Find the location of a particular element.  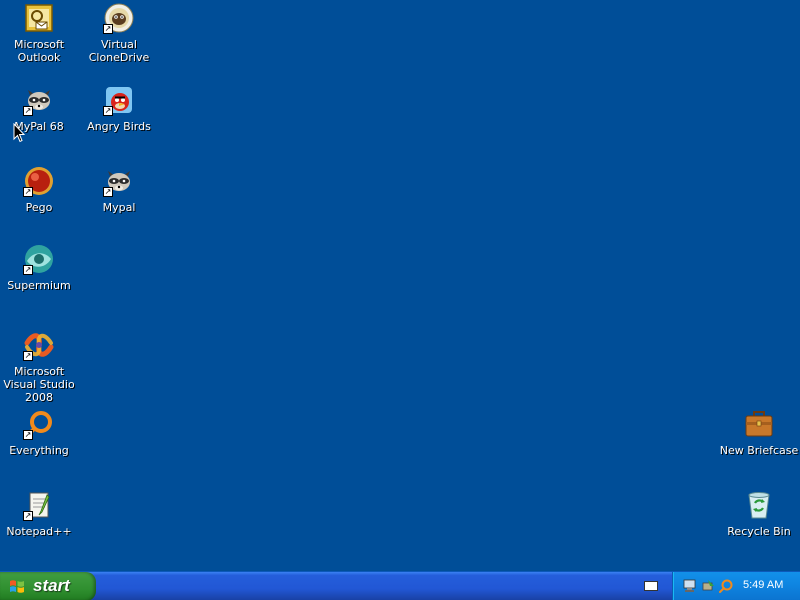

icon-label: Recycle Bin is located at coordinates (759, 531).